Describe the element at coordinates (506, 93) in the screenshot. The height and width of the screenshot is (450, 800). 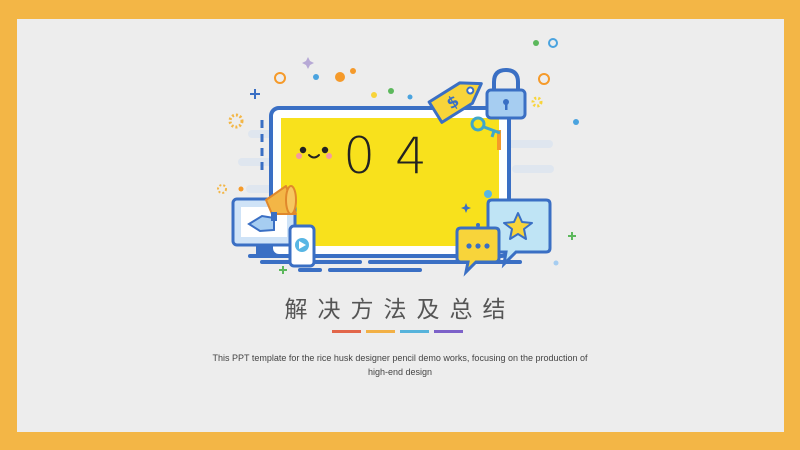
I see `padlock-icon` at that location.